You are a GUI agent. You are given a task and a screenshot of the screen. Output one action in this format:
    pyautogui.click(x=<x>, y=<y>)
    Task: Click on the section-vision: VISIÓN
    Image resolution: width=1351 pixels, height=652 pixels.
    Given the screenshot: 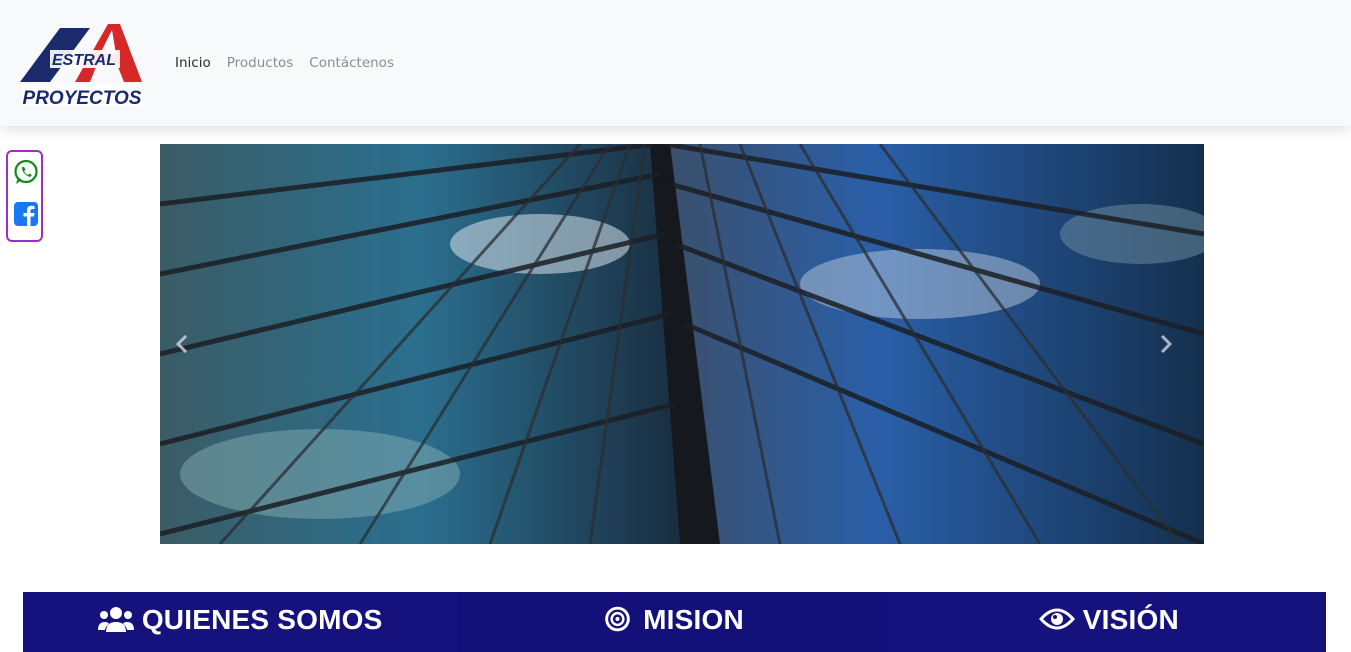 What is the action you would take?
    pyautogui.click(x=1109, y=622)
    